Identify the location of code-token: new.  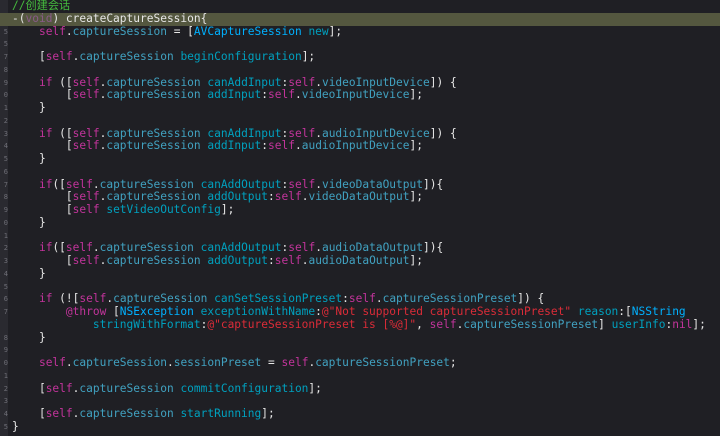
(318, 31).